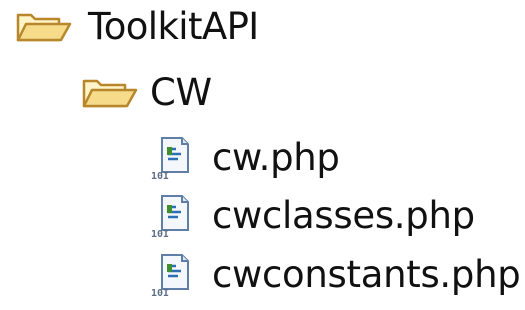 The height and width of the screenshot is (310, 525). I want to click on tree-item-file: 10I cw.php, so click(245, 158).